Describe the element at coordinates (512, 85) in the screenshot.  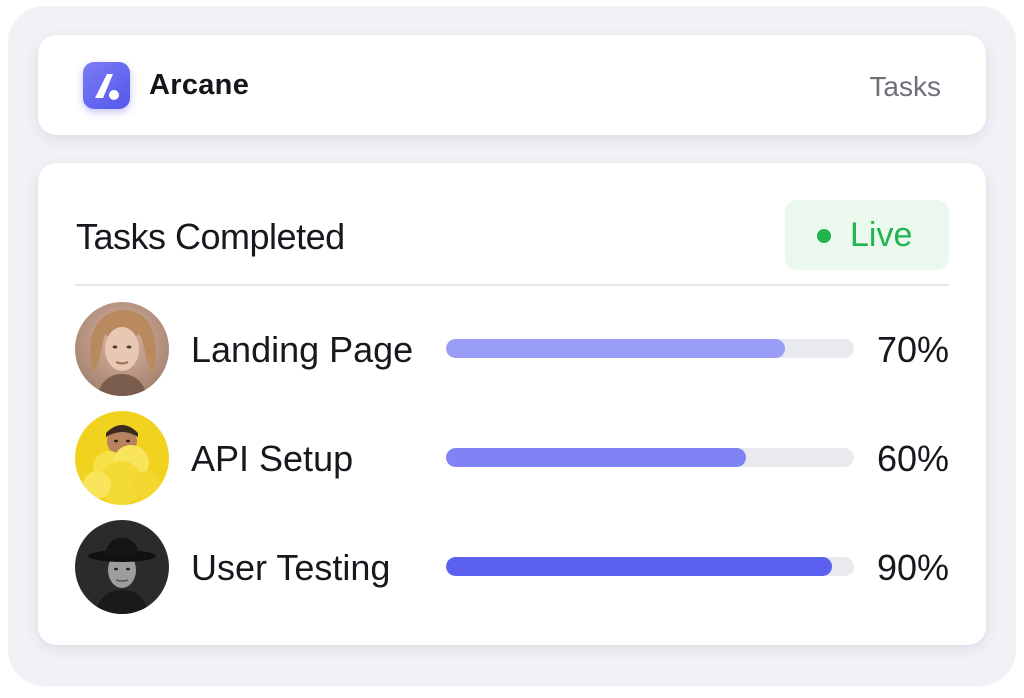
I see `app-header: Arcane Tasks` at that location.